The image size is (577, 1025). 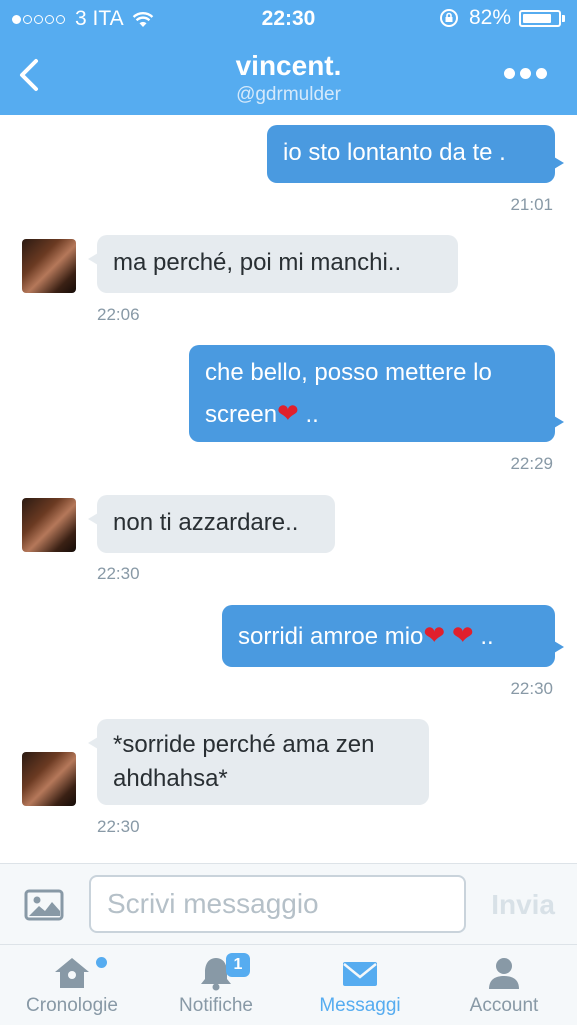 I want to click on conversation-handle: @gdrmulder, so click(x=288, y=94).